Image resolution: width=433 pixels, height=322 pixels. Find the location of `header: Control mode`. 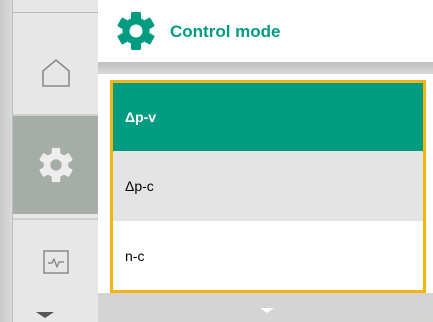

header: Control mode is located at coordinates (265, 31).